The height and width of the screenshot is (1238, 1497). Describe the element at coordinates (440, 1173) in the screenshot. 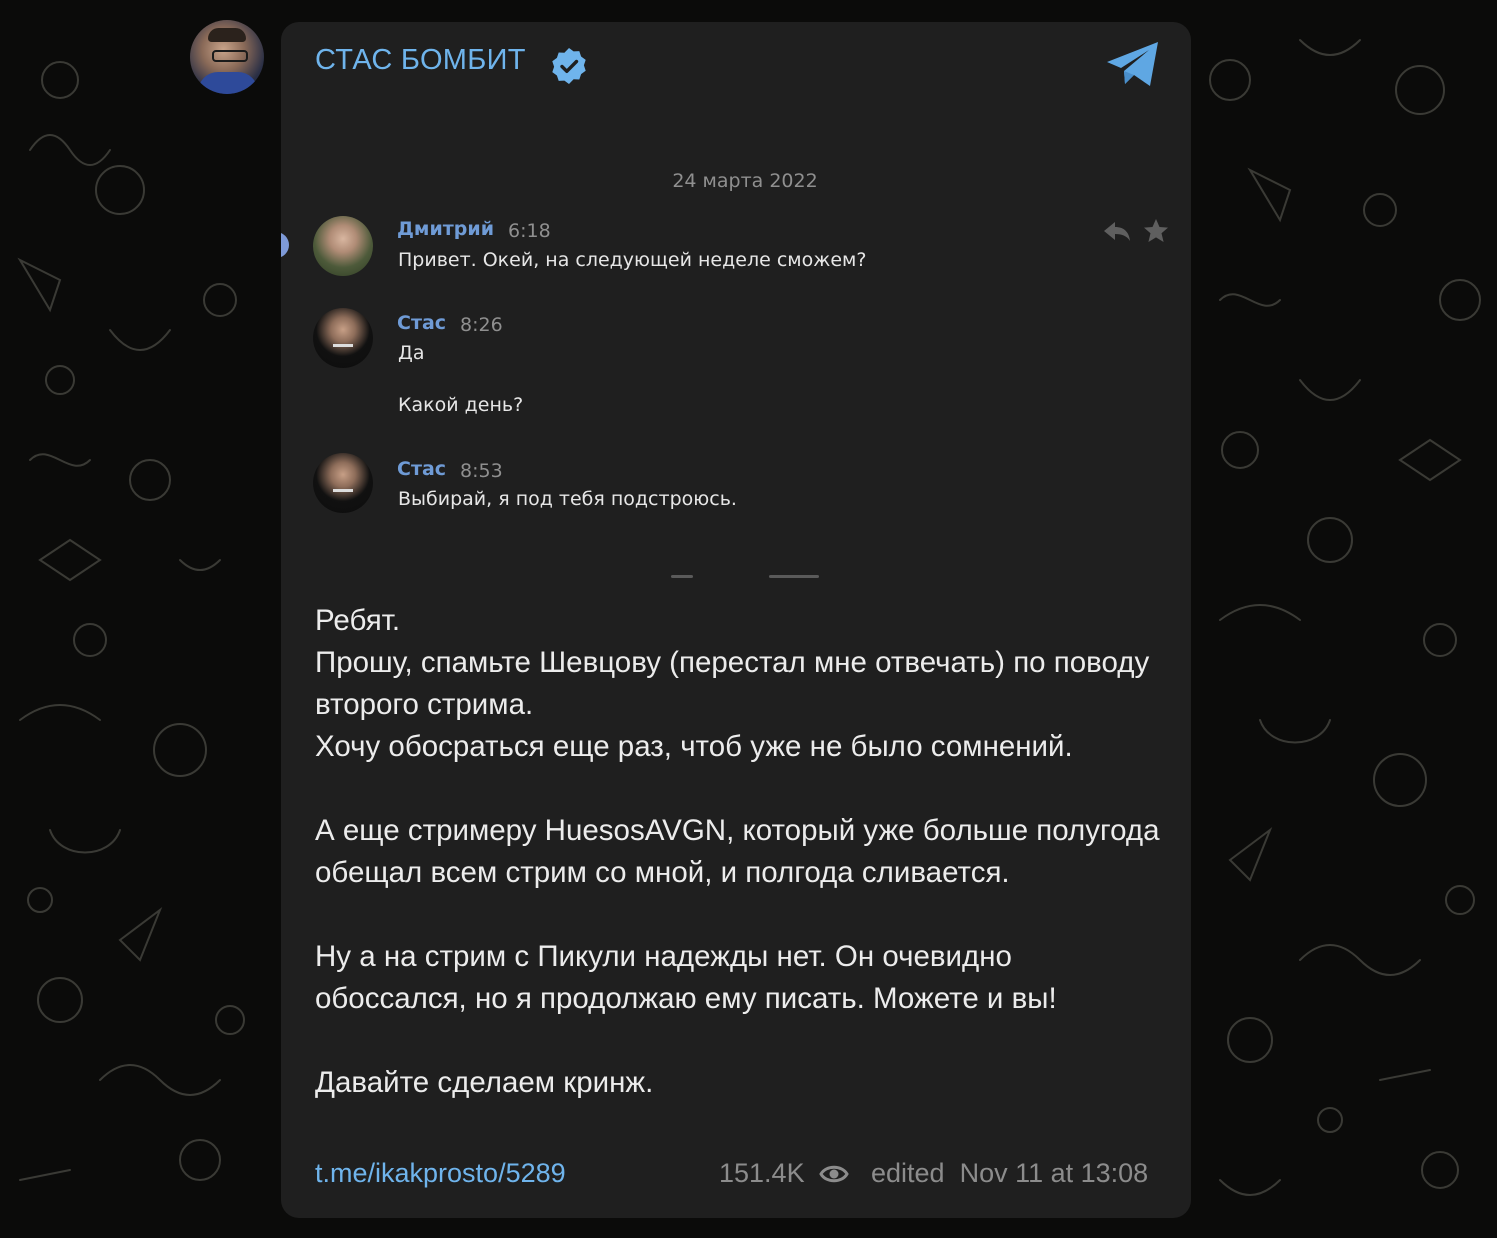

I see `post-link: t.me/ikakprosto/5289` at that location.